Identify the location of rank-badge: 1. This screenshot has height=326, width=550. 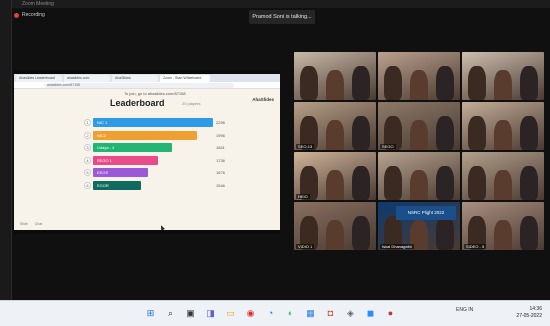
(87, 122).